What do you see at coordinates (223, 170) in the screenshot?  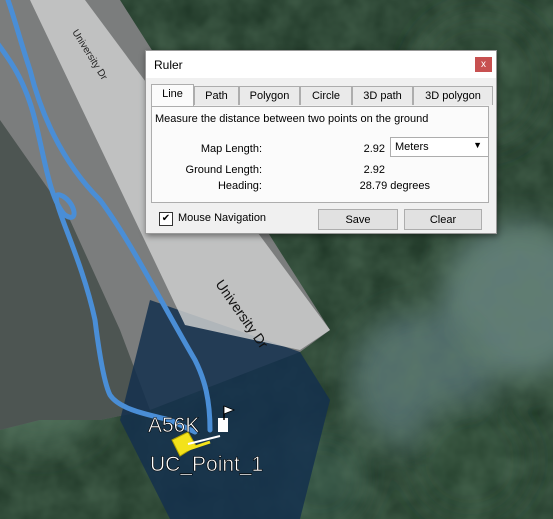 I see `ground-length-label: Ground Length:` at bounding box center [223, 170].